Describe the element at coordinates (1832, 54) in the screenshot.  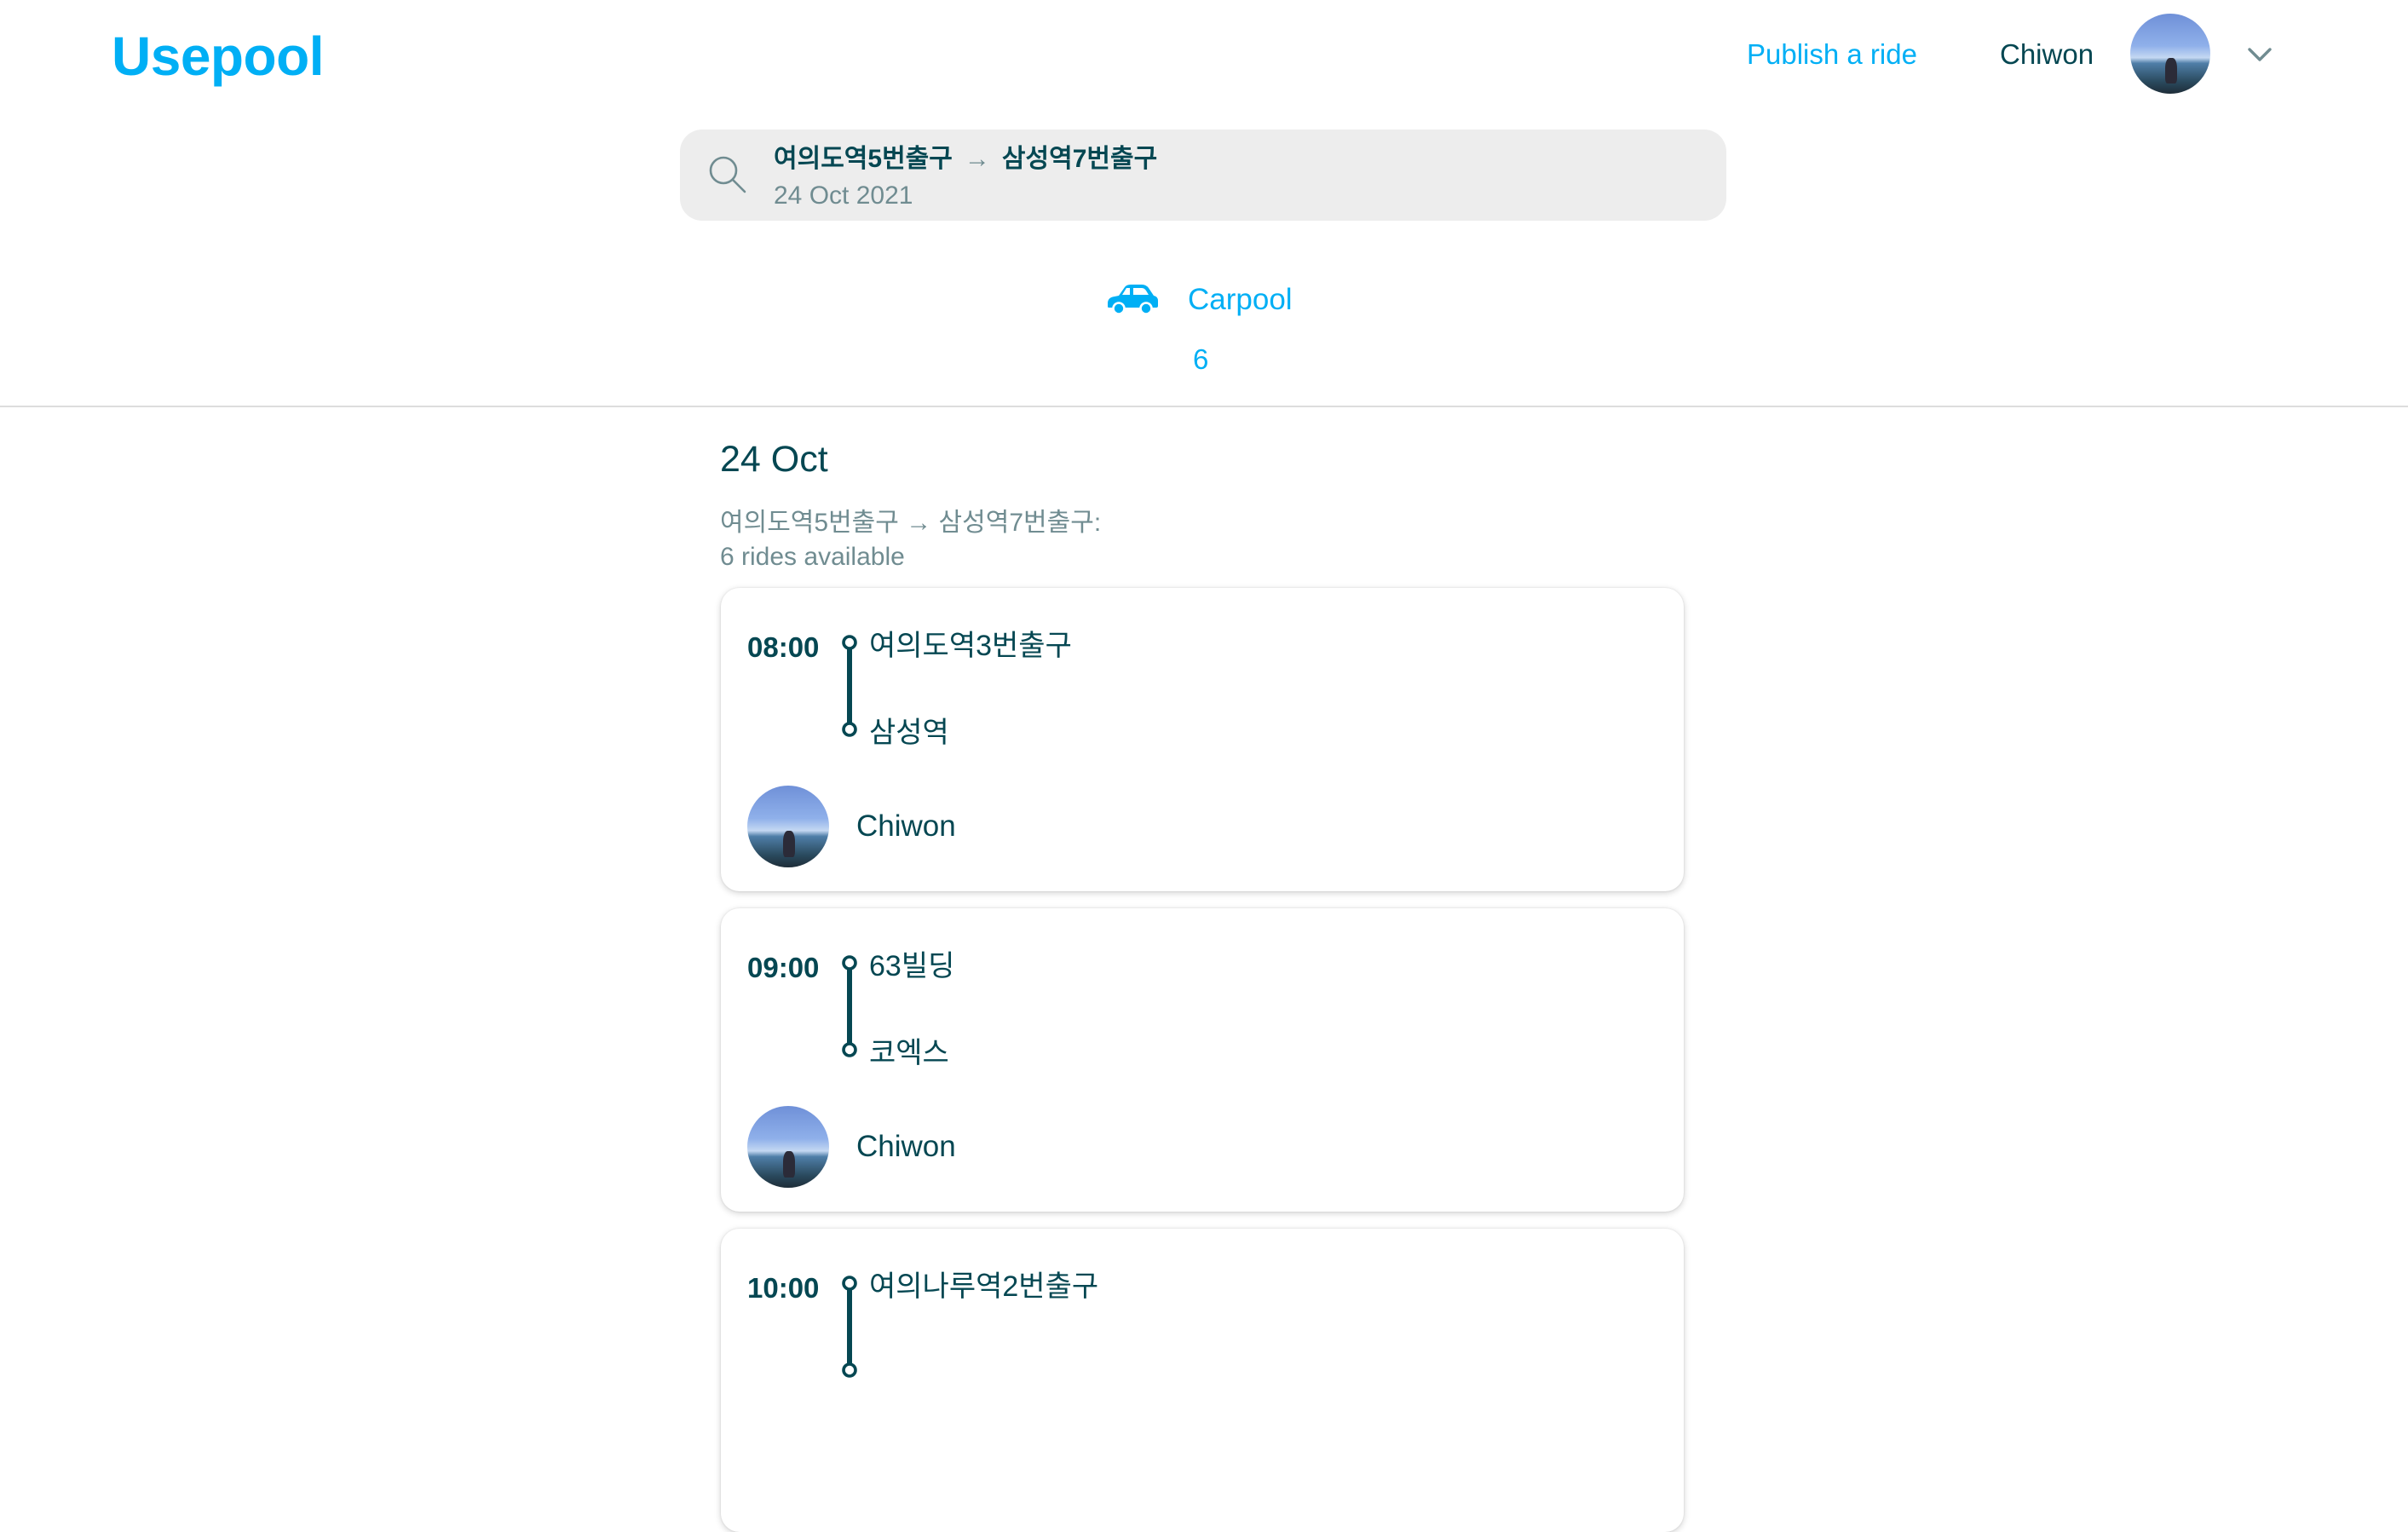
I see `publish-ride-link: Publish a ride` at that location.